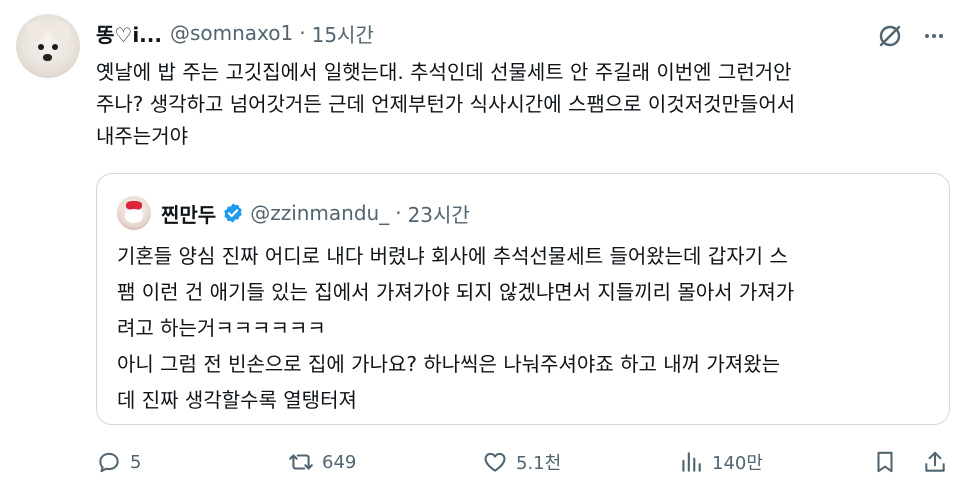 This screenshot has height=502, width=960. What do you see at coordinates (339, 462) in the screenshot?
I see `repost-count: 649` at bounding box center [339, 462].